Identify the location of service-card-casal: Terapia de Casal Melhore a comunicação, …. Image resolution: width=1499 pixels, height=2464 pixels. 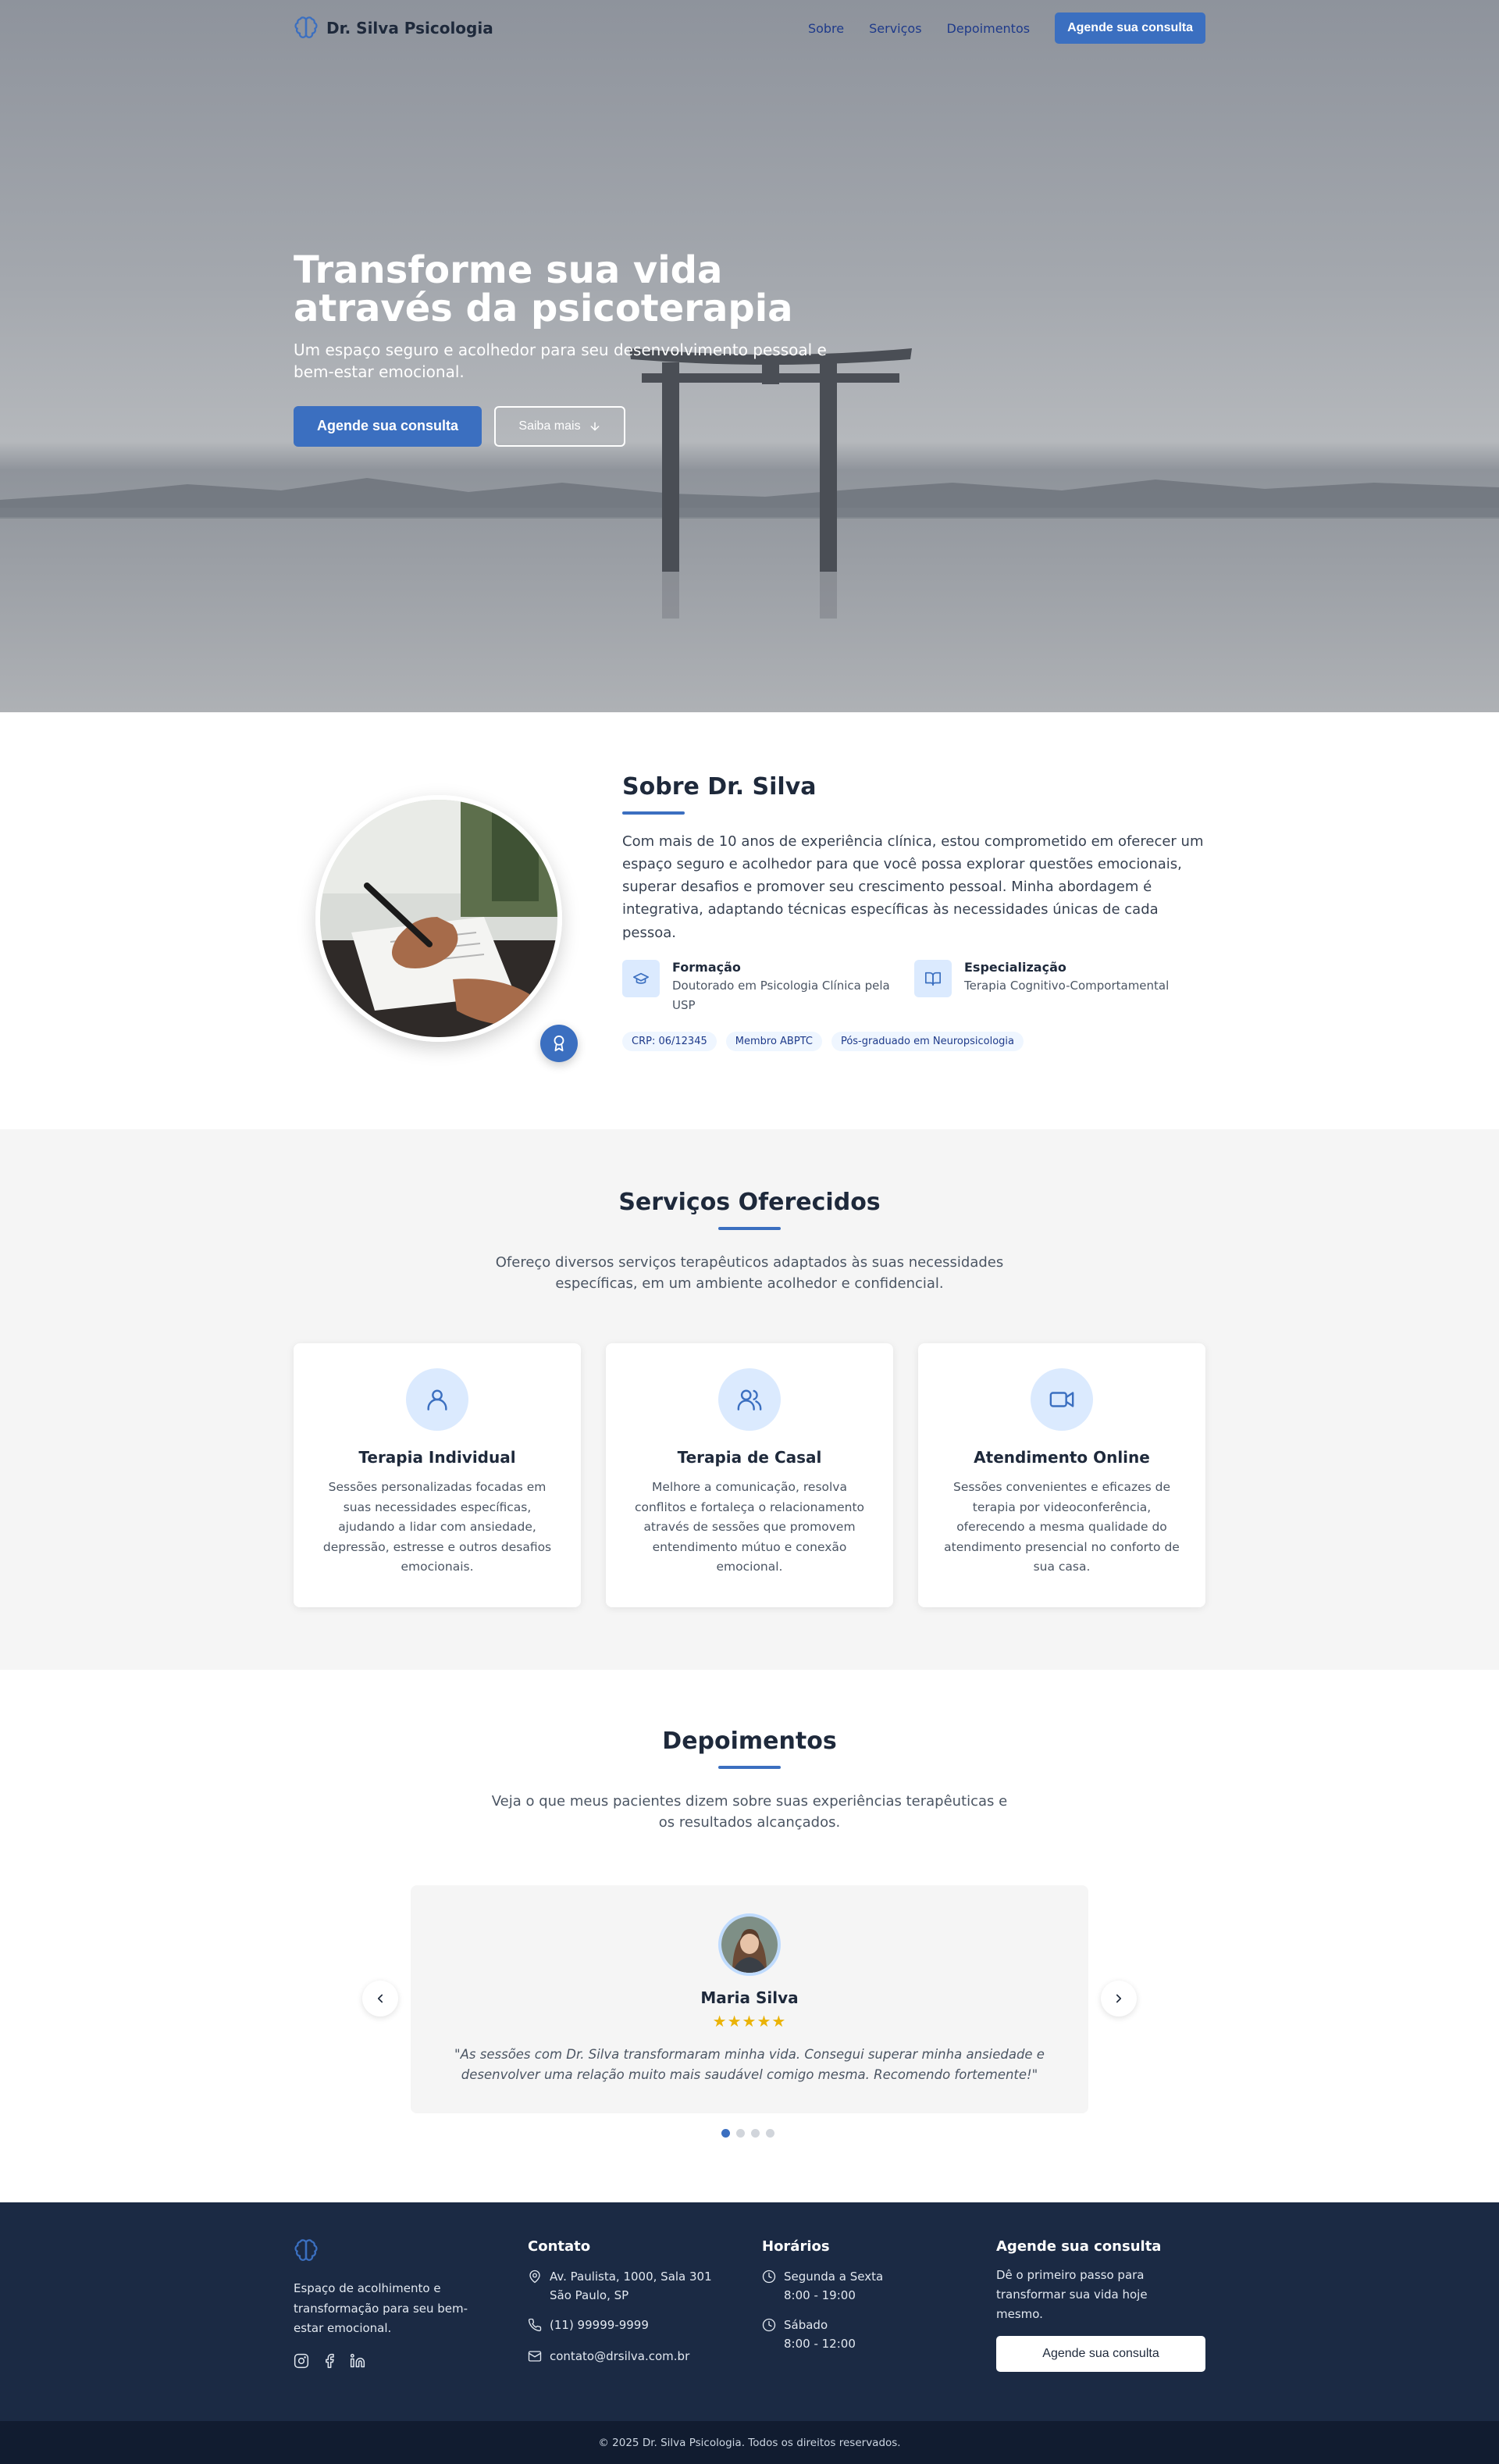
(749, 1475).